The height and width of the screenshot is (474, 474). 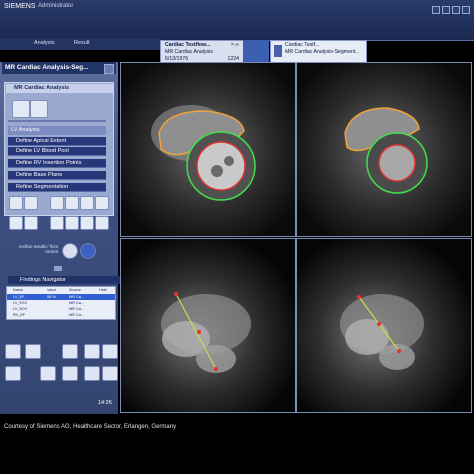 What do you see at coordinates (19, 315) in the screenshot?
I see `row-name: RV_EF` at bounding box center [19, 315].